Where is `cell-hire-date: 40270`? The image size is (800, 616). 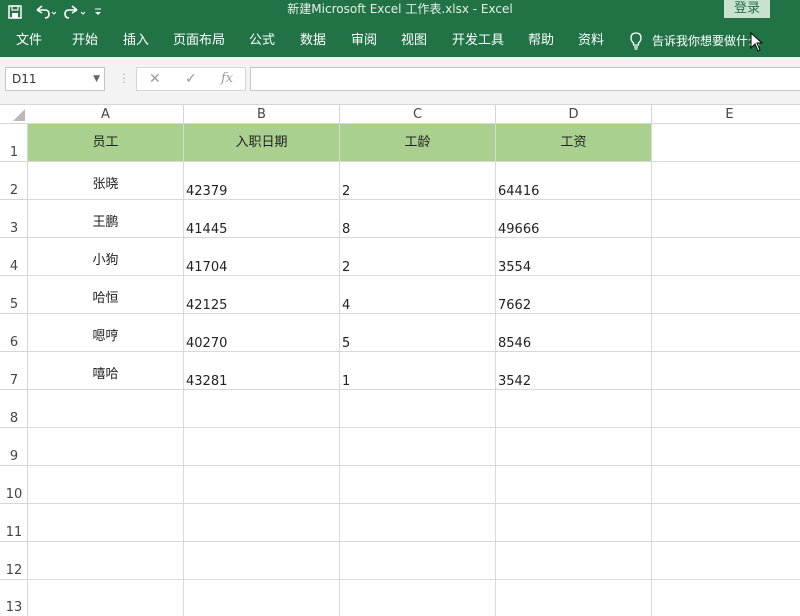
cell-hire-date: 40270 is located at coordinates (206, 343).